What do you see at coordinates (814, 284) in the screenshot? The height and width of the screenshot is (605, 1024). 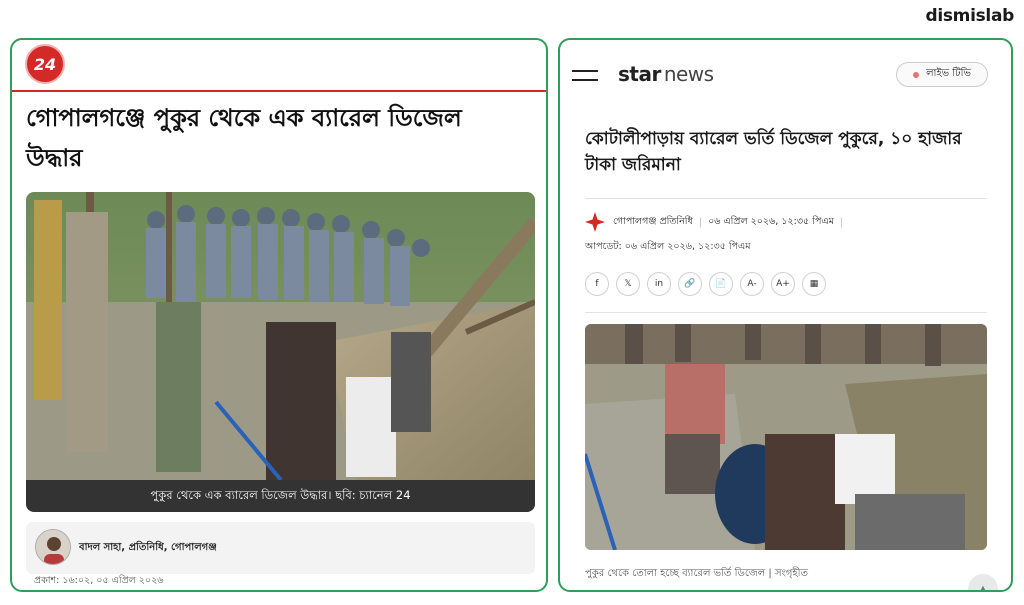 I see `qr-code-icon: ▦` at bounding box center [814, 284].